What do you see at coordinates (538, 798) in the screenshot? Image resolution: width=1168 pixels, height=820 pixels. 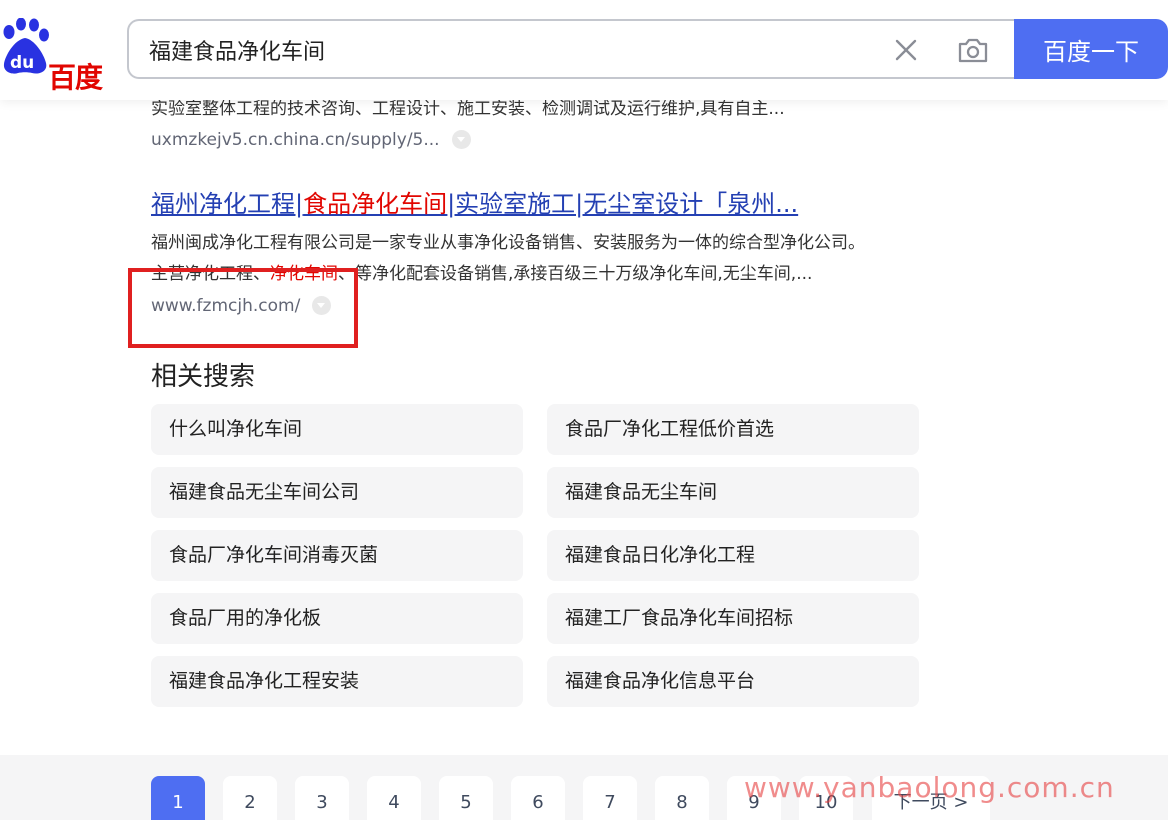 I see `page-button-6: 6` at bounding box center [538, 798].